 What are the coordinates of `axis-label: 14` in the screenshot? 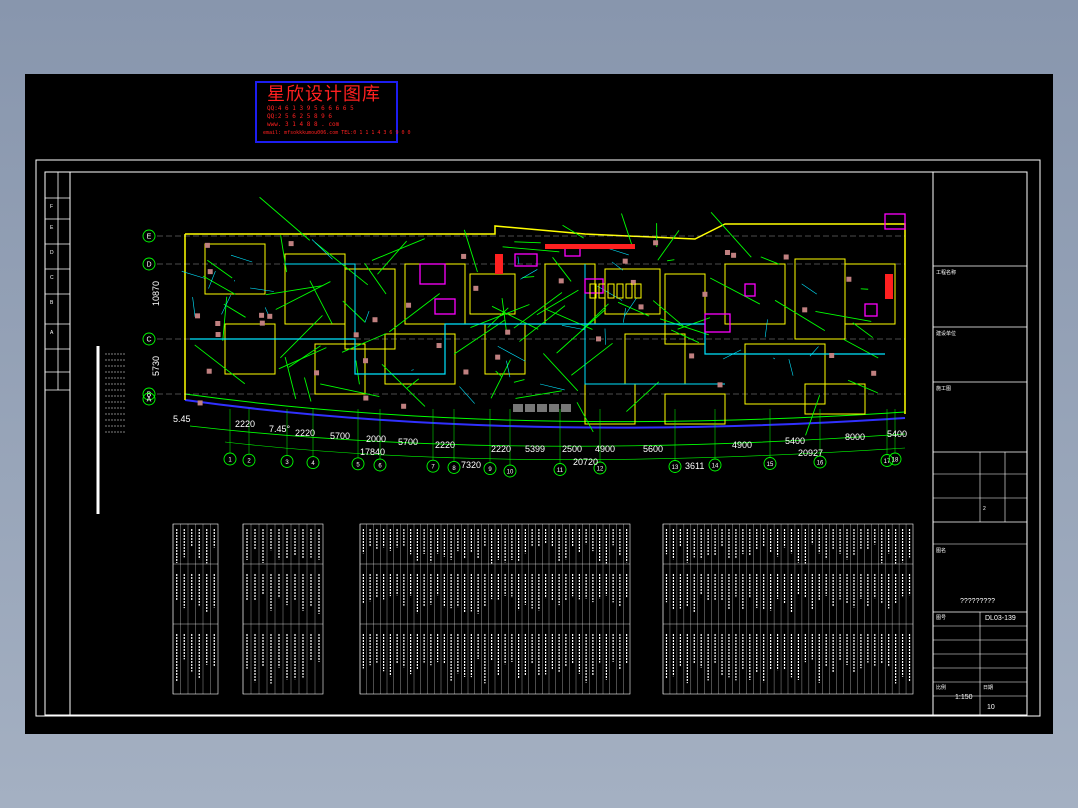 It's located at (715, 467).